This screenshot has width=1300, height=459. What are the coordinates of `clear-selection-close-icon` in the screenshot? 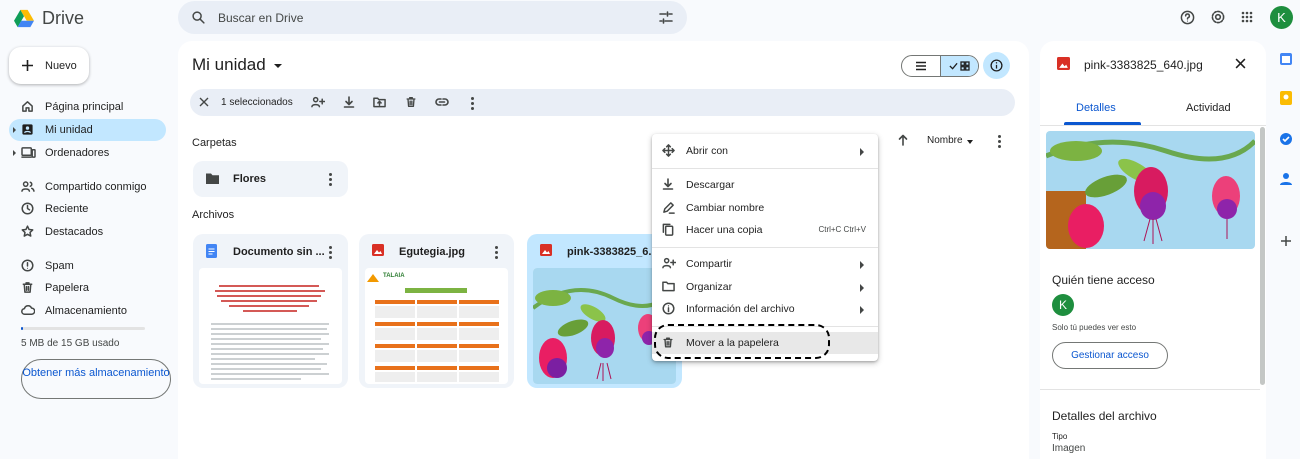 It's located at (204, 102).